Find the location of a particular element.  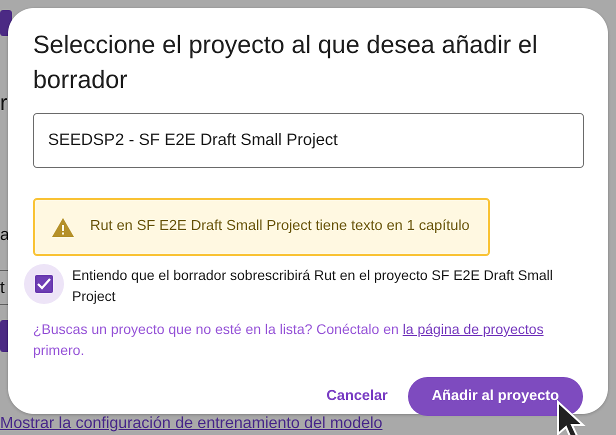

checkbox-label: Entiendo que el borrador sobrescribirá Rut en el proyecto SF E2E Draft Small Project is located at coordinates (313, 286).